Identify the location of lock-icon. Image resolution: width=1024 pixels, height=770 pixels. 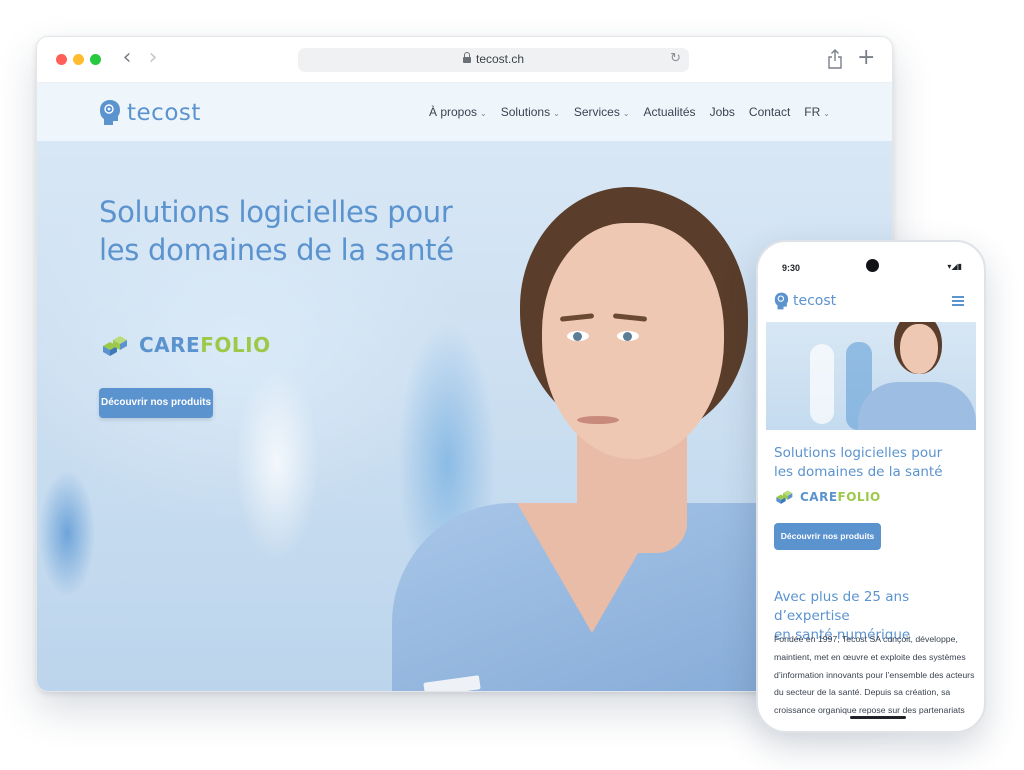
(466, 57).